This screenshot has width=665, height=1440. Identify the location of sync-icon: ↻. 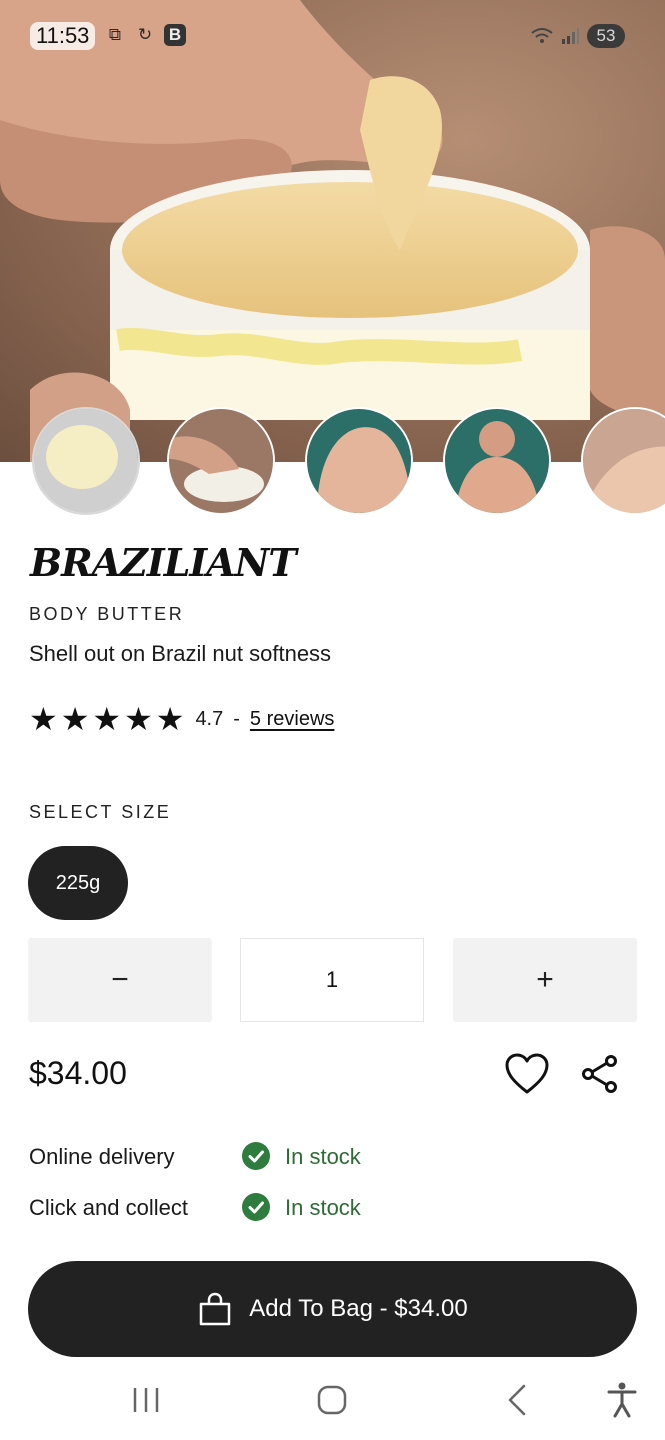
(145, 34).